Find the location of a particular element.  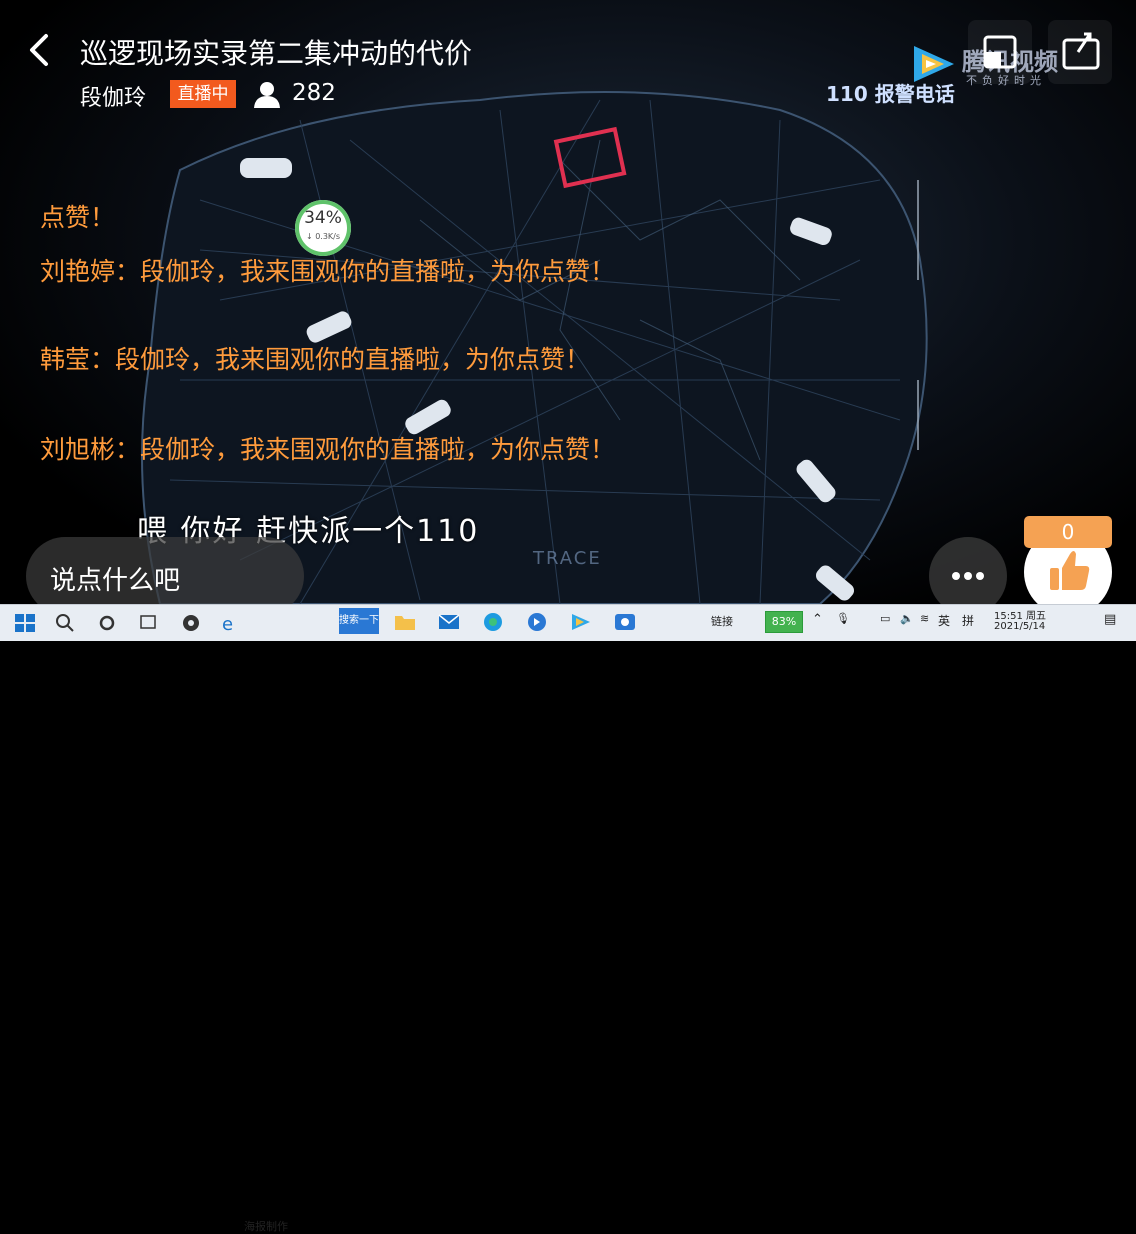

search-icon is located at coordinates (65, 623).